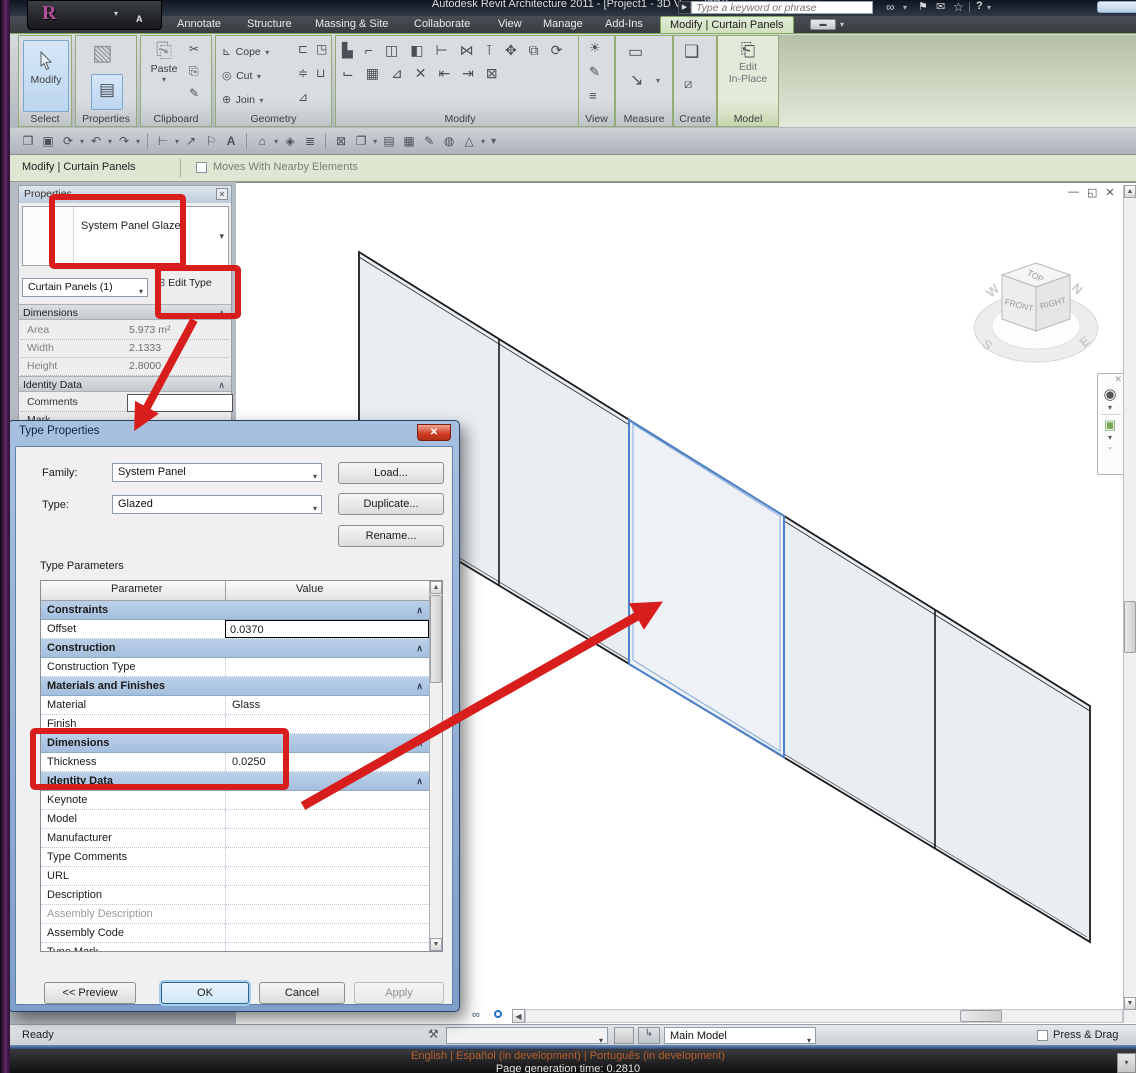 This screenshot has height=1073, width=1136. I want to click on cut-clipboard-icon: ✂, so click(194, 49).